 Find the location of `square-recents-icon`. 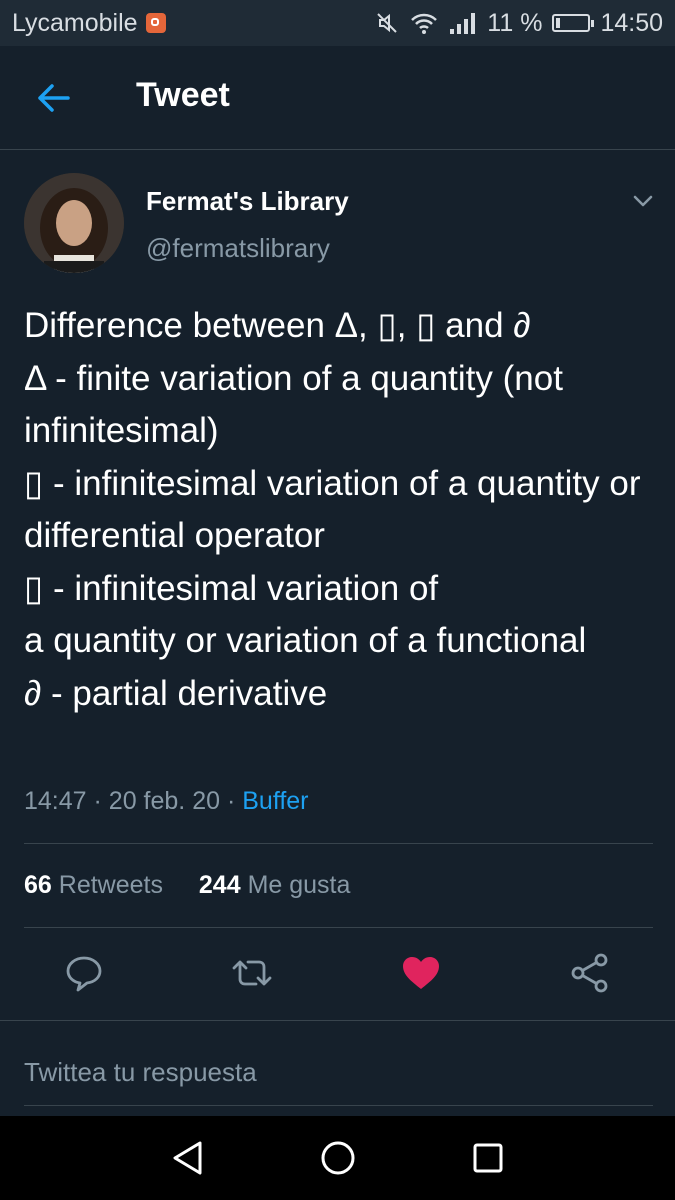

square-recents-icon is located at coordinates (488, 1158).